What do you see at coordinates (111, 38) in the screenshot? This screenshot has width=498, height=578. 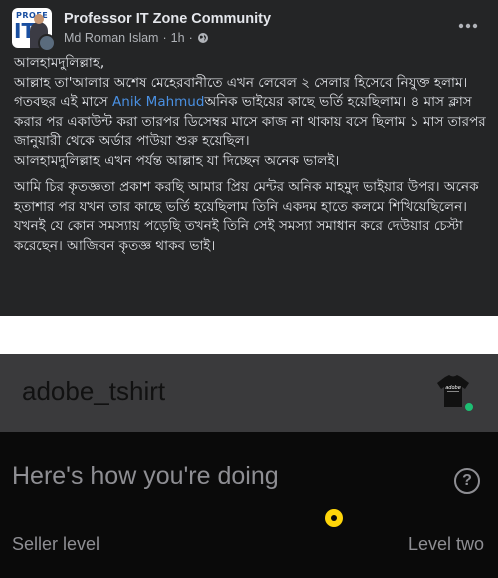 I see `author-name-link: Md Roman Islam` at bounding box center [111, 38].